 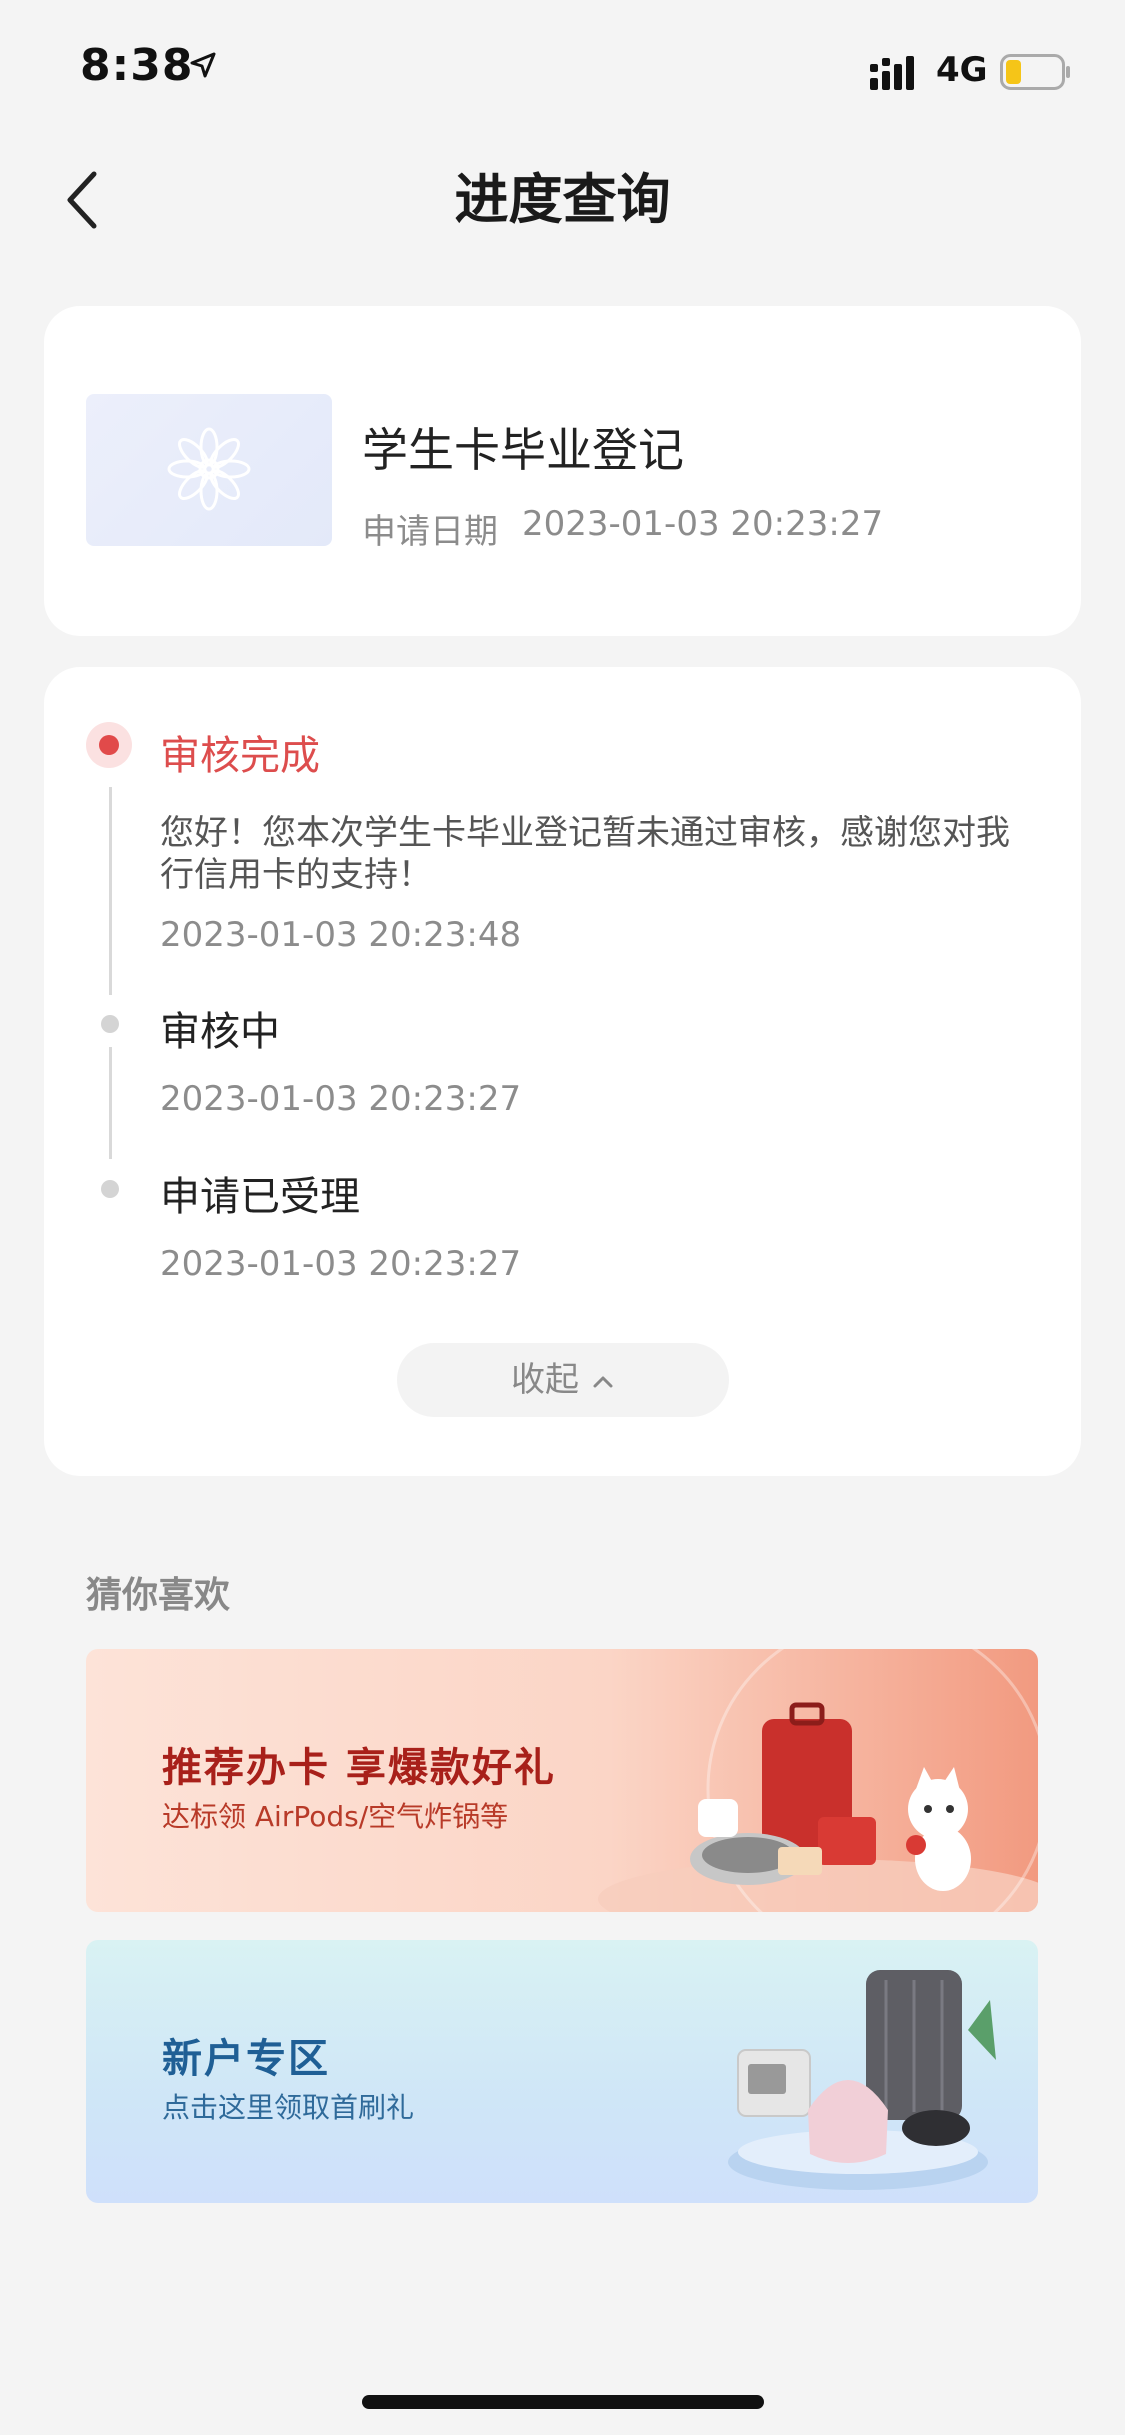 I want to click on collapse-button: 收起, so click(x=563, y=1380).